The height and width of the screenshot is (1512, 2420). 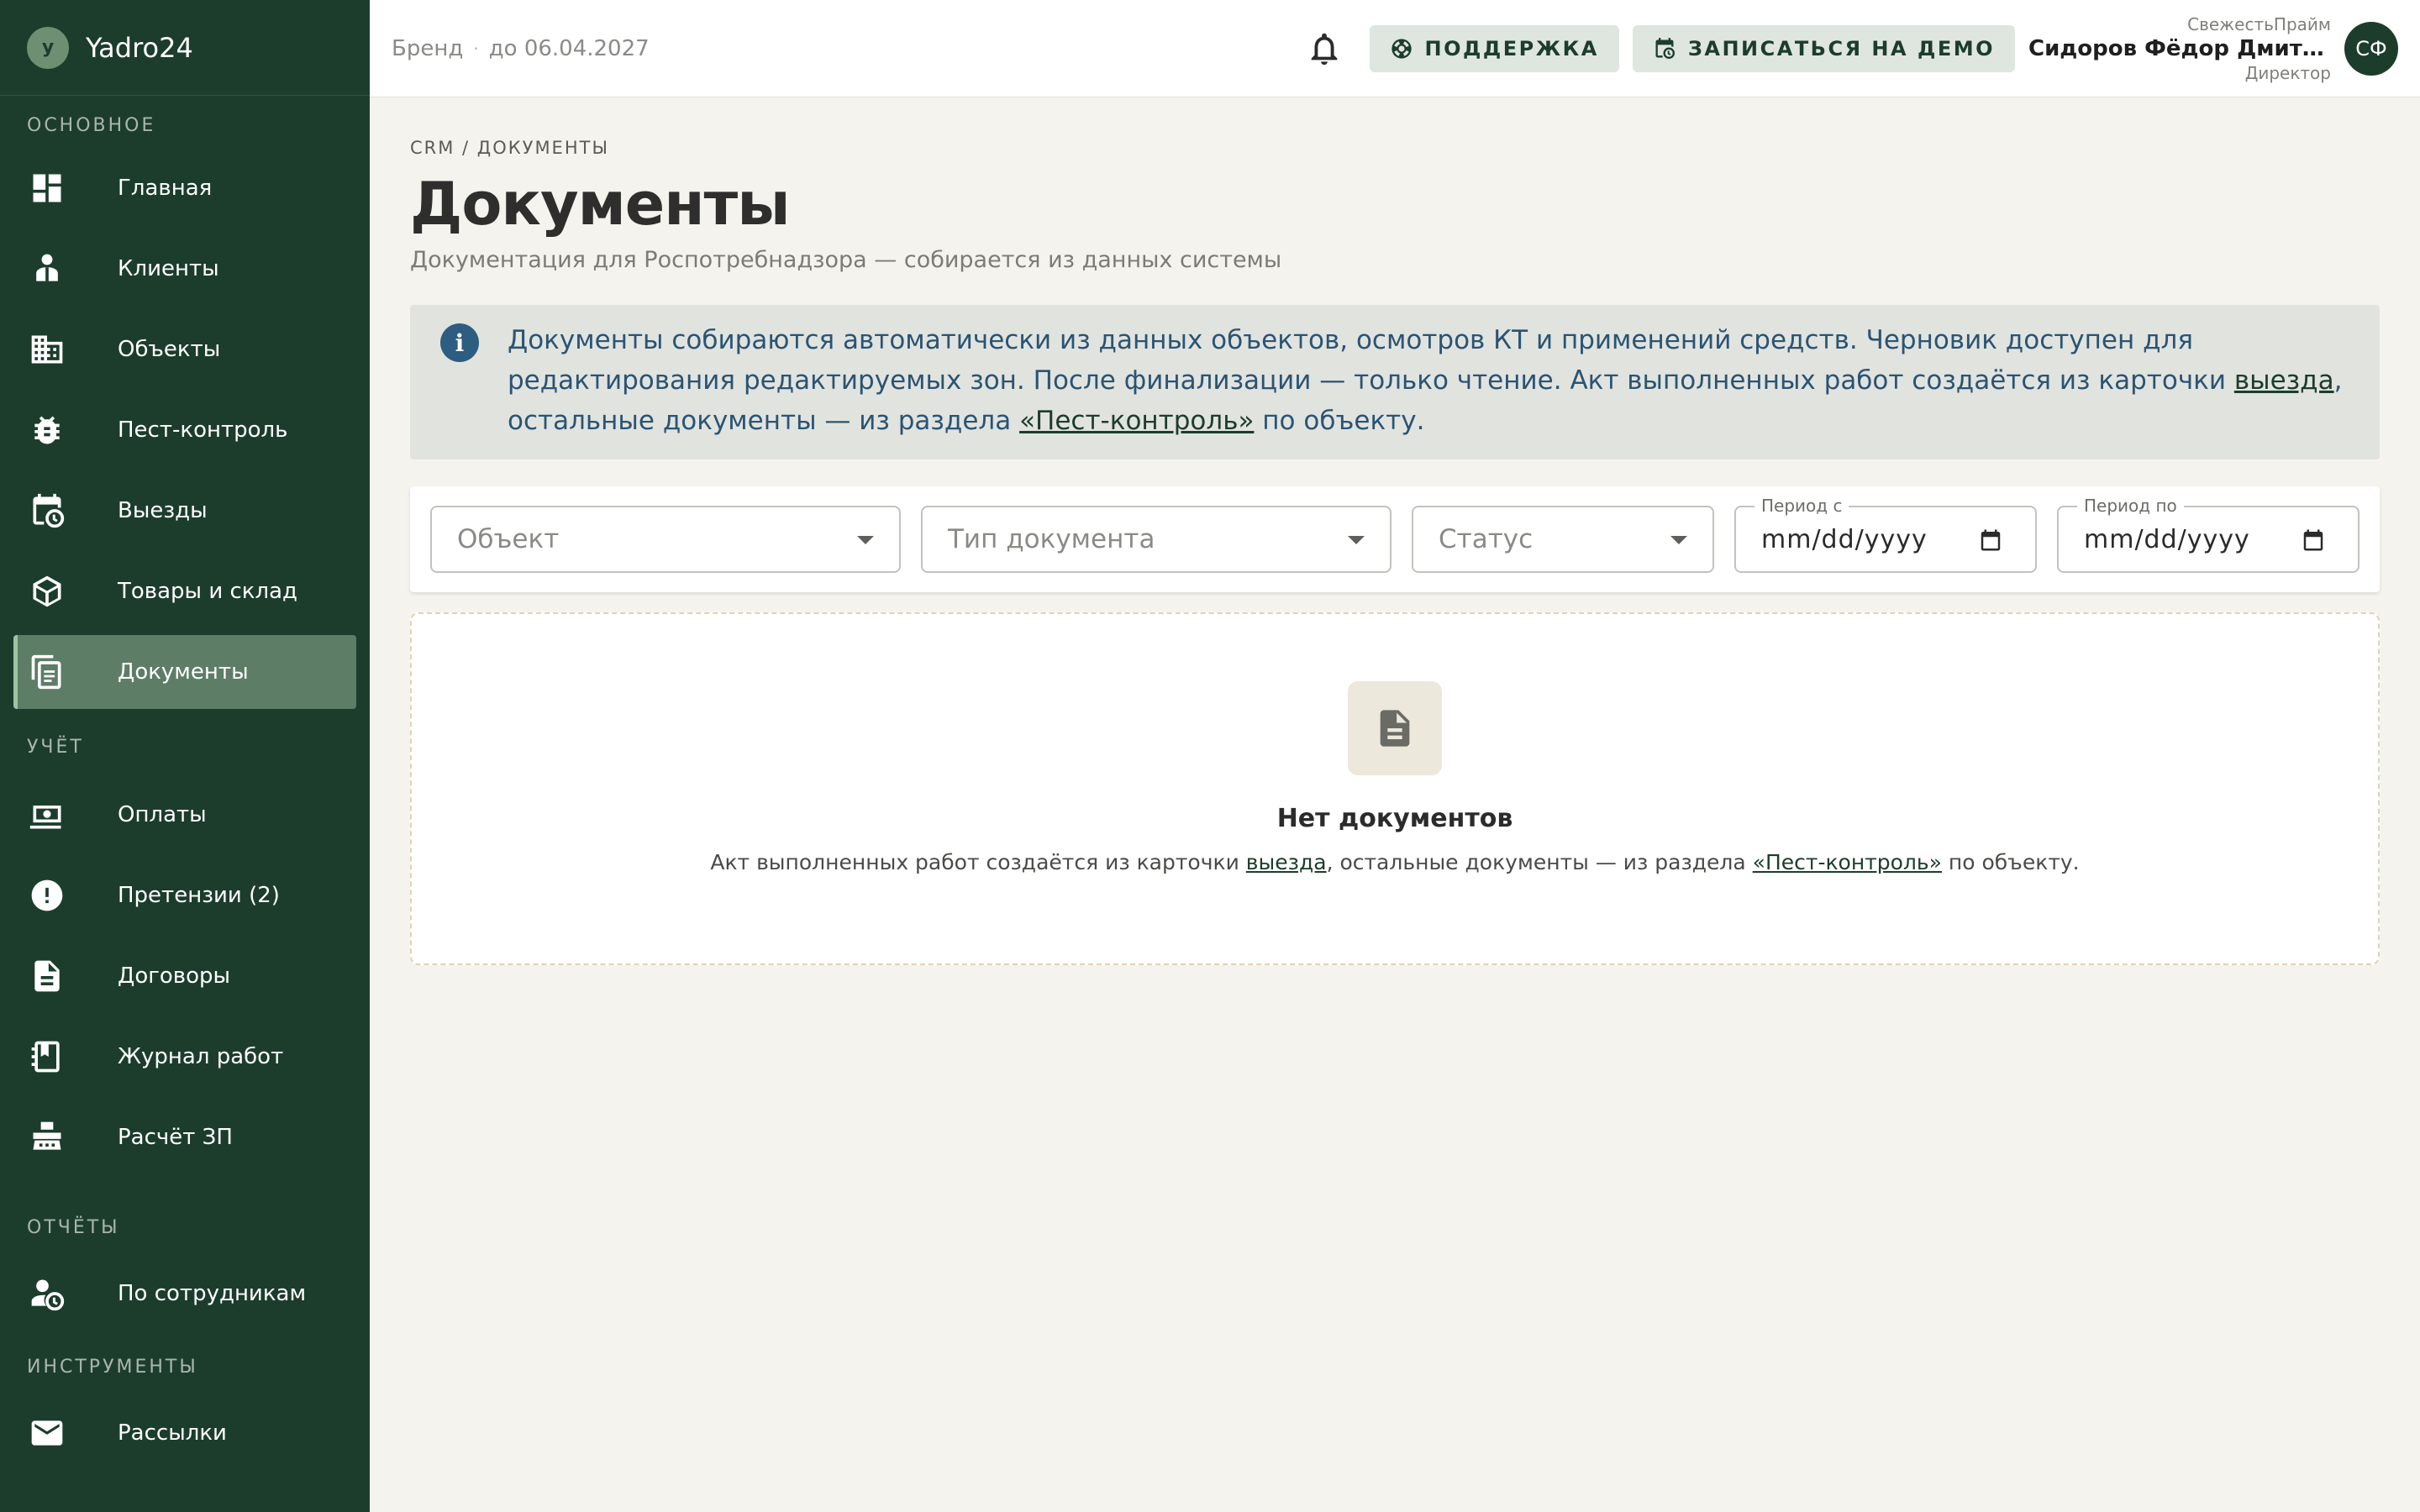 I want to click on sidebar-section-tools: ИНСТРУМЕНТЫ, so click(x=113, y=1367).